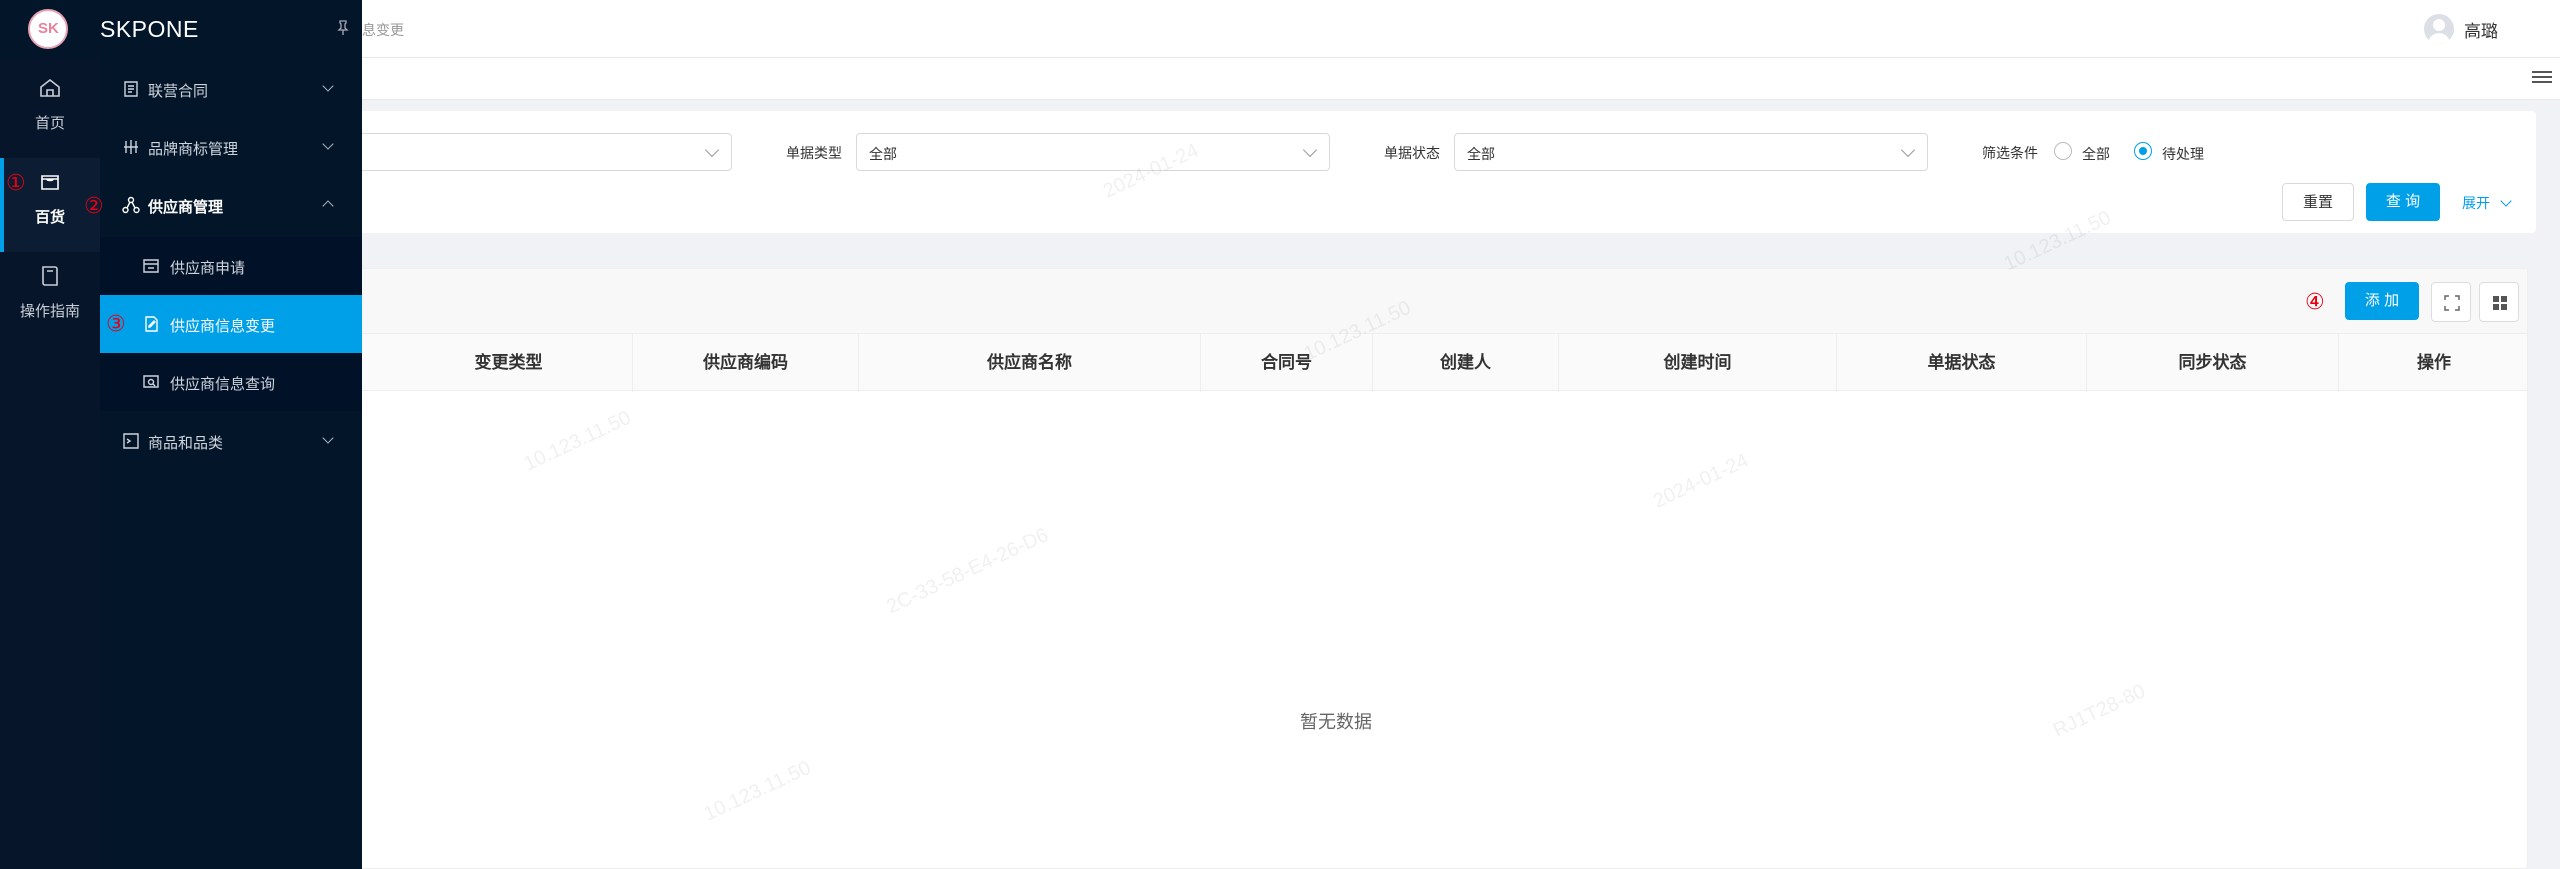 This screenshot has width=2560, height=869. I want to click on empty-state: 暂无数据, so click(1336, 722).